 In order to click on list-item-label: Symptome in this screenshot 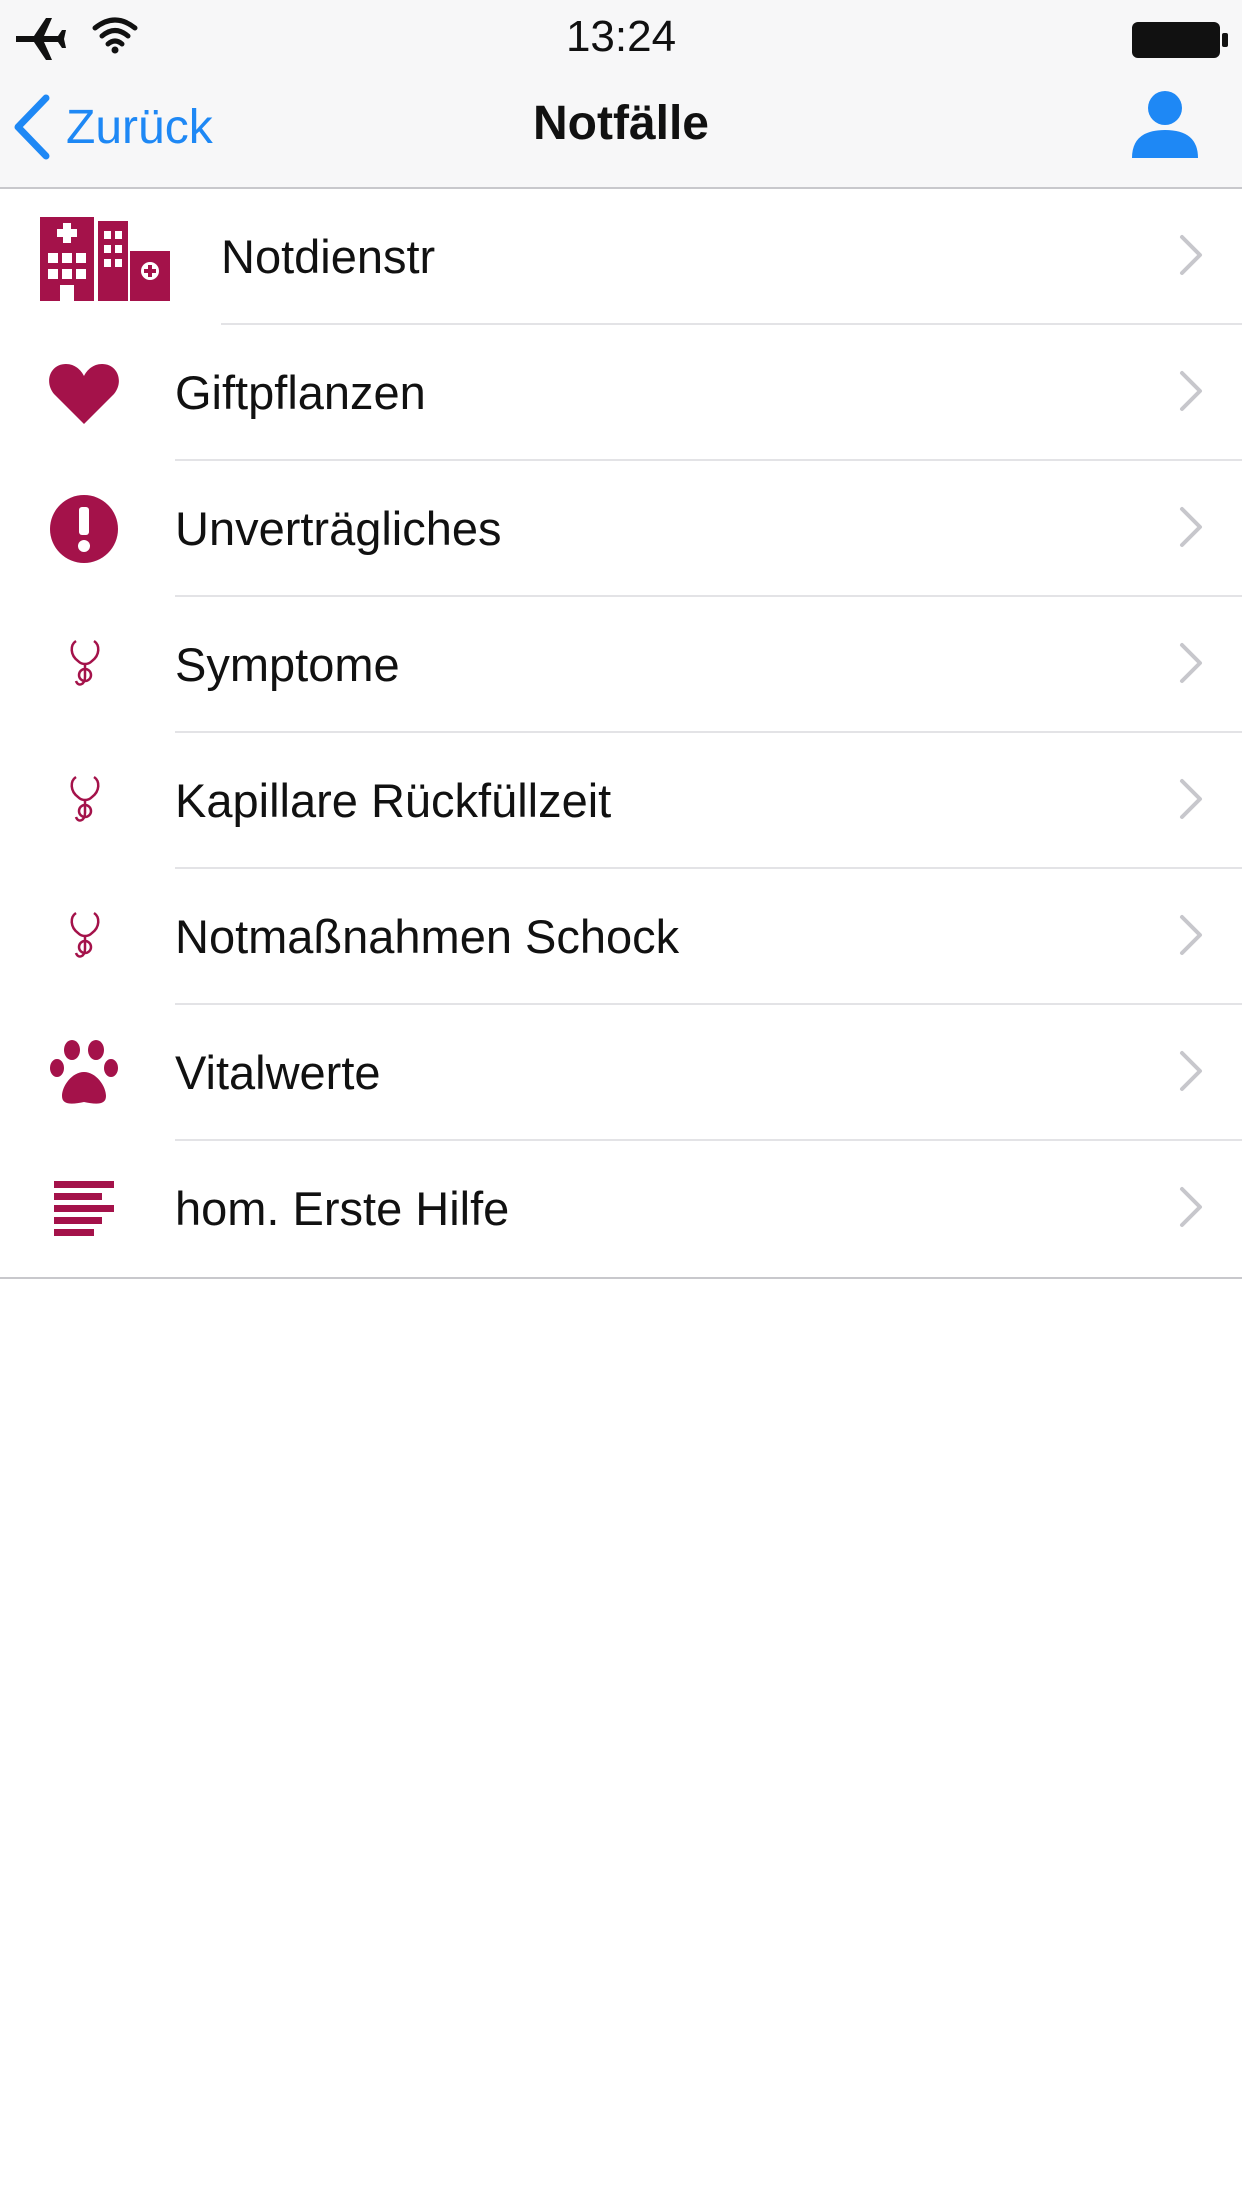, I will do `click(287, 664)`.